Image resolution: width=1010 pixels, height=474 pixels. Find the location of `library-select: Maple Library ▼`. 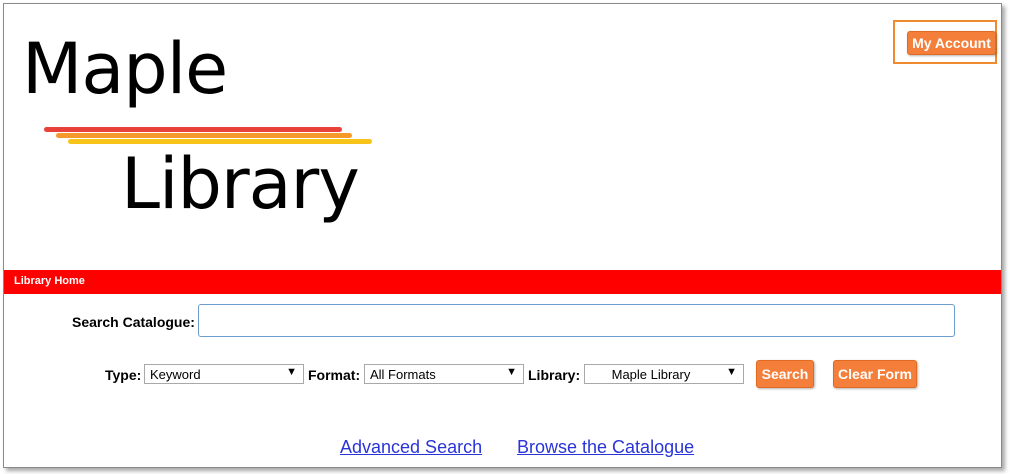

library-select: Maple Library ▼ is located at coordinates (664, 374).